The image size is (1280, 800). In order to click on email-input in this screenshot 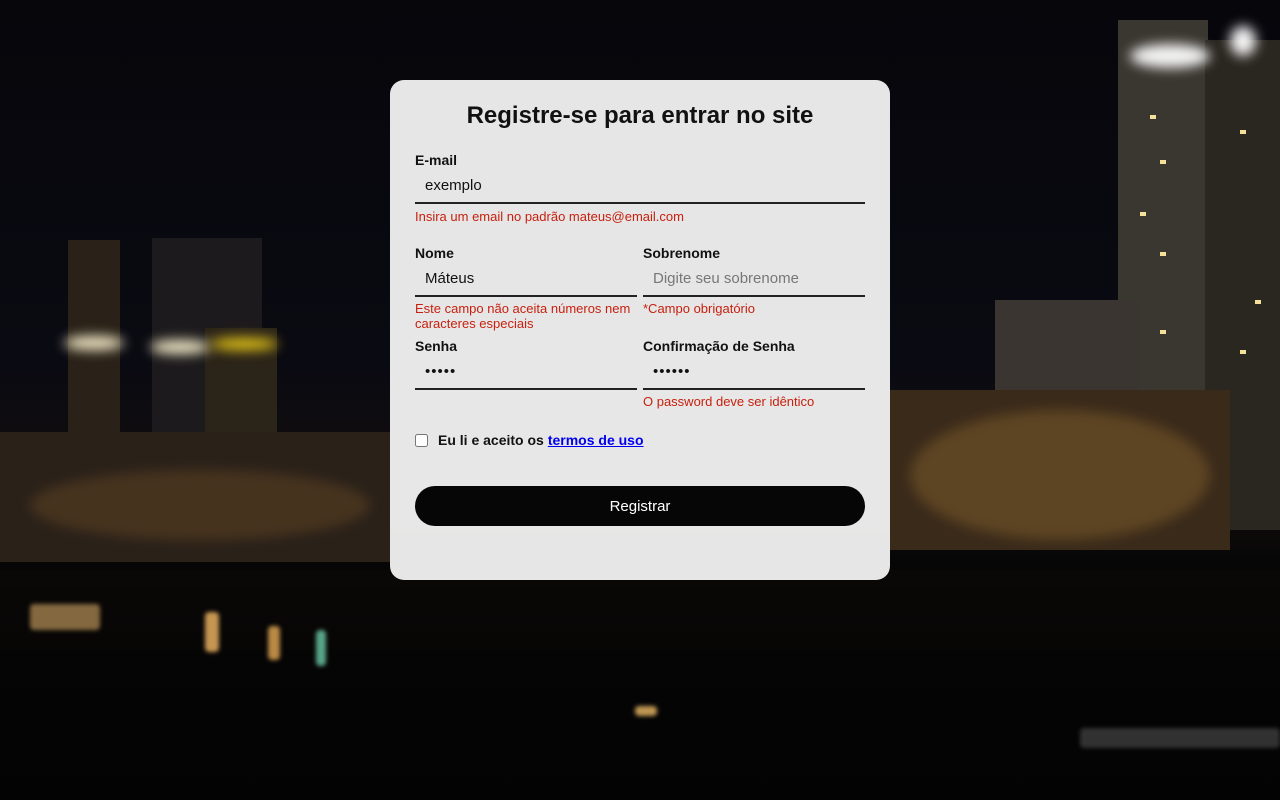, I will do `click(640, 187)`.